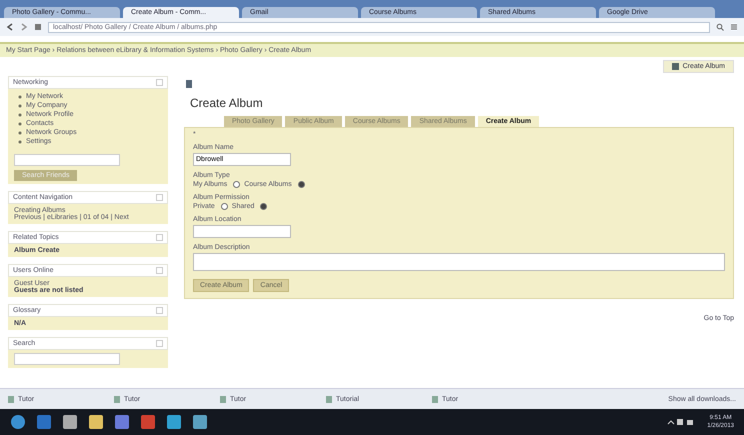 Image resolution: width=744 pixels, height=435 pixels. Describe the element at coordinates (734, 27) in the screenshot. I see `menu-icon` at that location.